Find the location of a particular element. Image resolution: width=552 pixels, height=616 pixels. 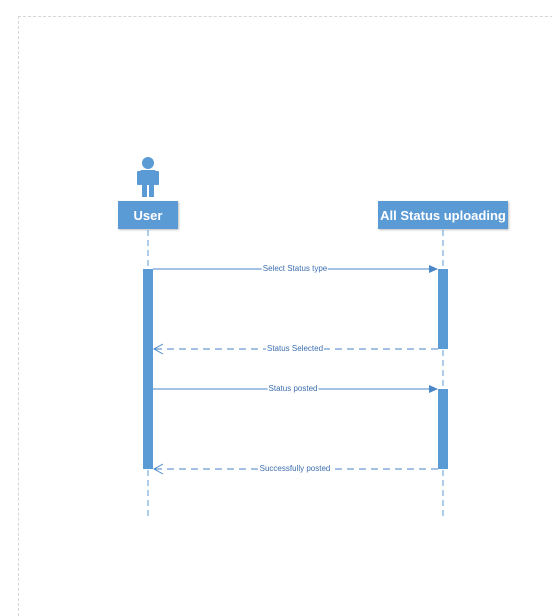

system-lifeline-box: All Status uploading is located at coordinates (443, 215).